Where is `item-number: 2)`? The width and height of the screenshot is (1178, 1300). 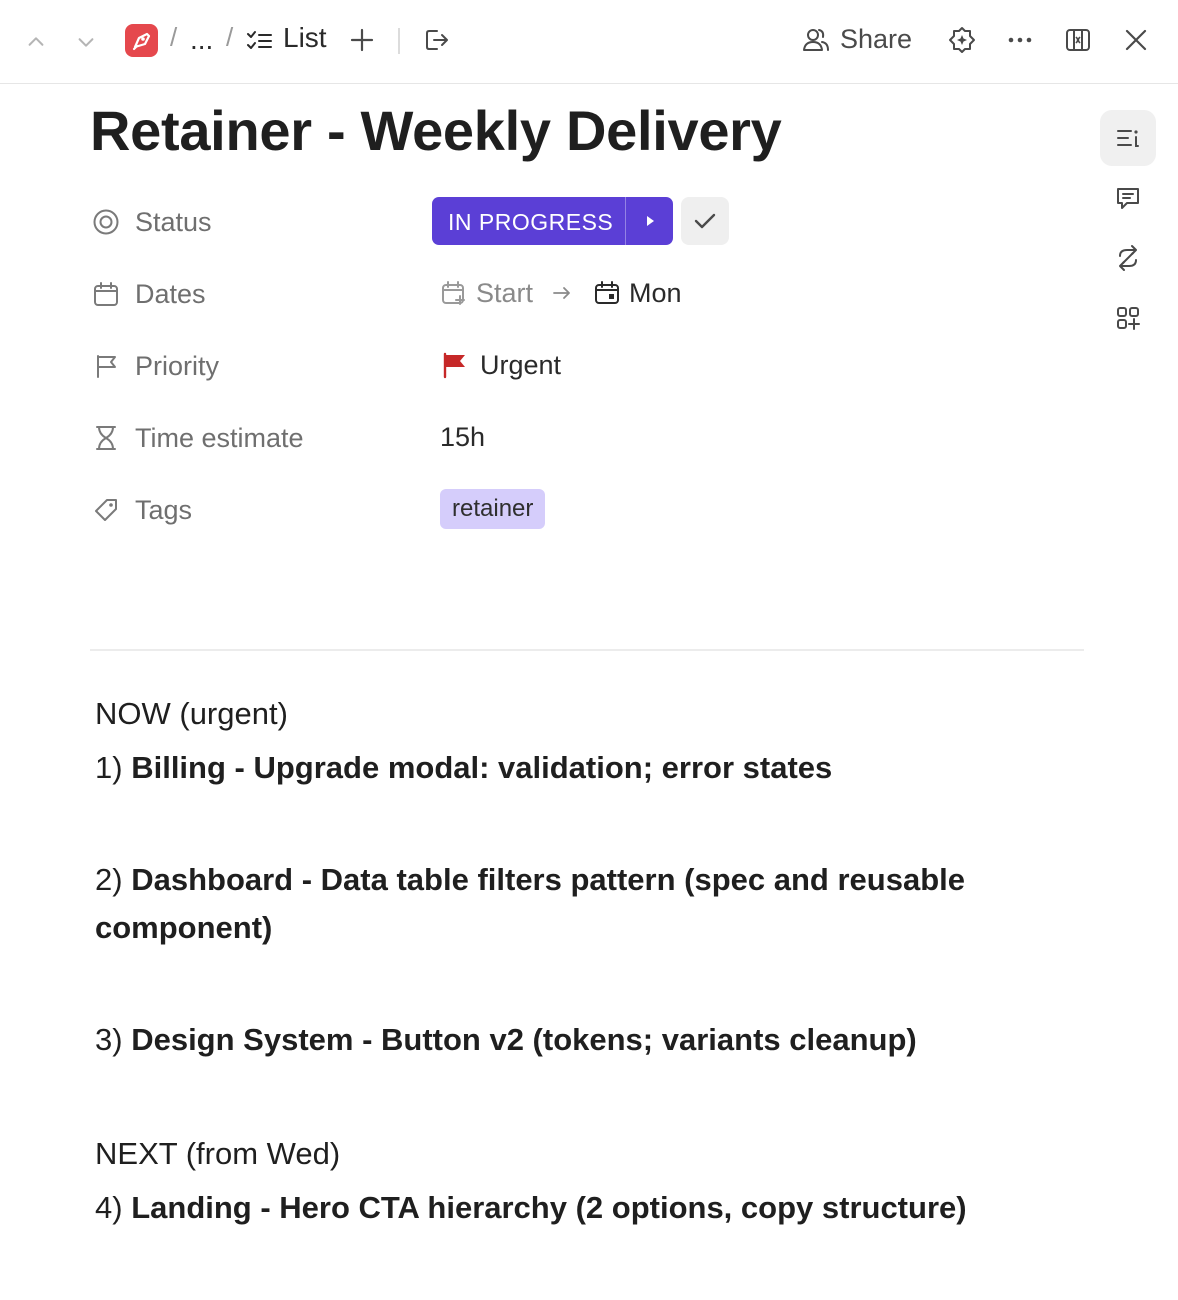
item-number: 2) is located at coordinates (109, 879).